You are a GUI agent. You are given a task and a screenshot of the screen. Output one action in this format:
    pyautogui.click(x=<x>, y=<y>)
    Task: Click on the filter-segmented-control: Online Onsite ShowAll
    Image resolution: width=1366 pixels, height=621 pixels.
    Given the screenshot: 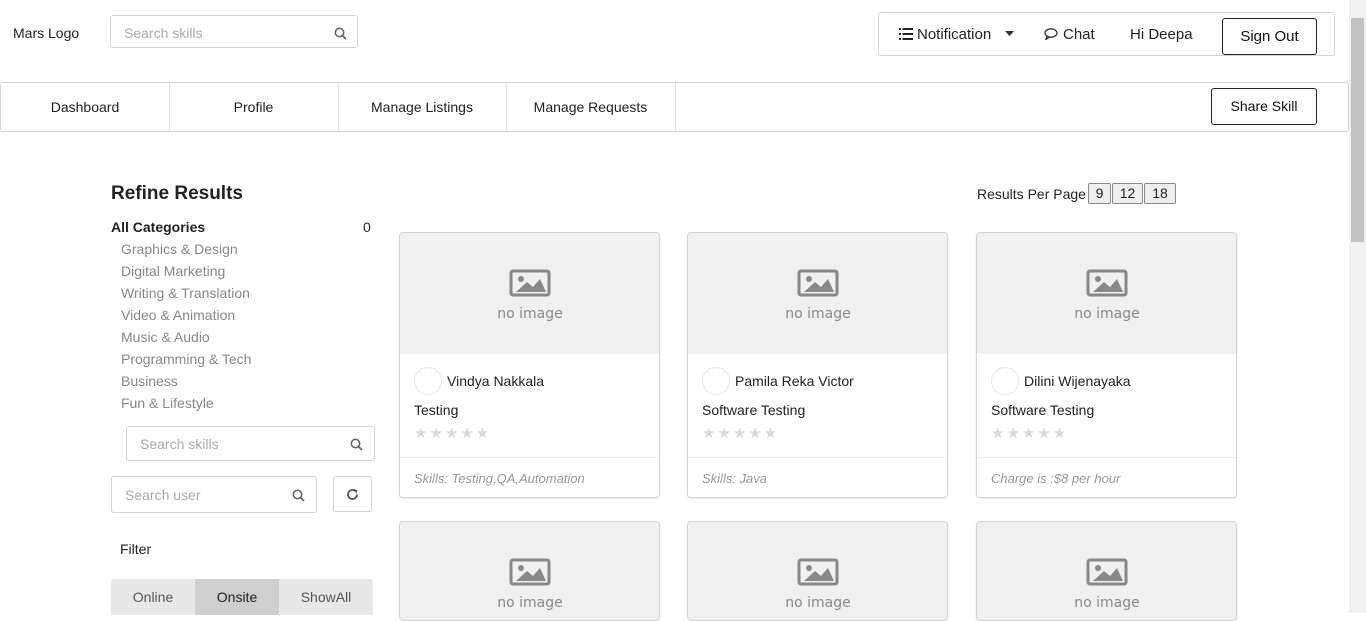 What is the action you would take?
    pyautogui.click(x=242, y=597)
    